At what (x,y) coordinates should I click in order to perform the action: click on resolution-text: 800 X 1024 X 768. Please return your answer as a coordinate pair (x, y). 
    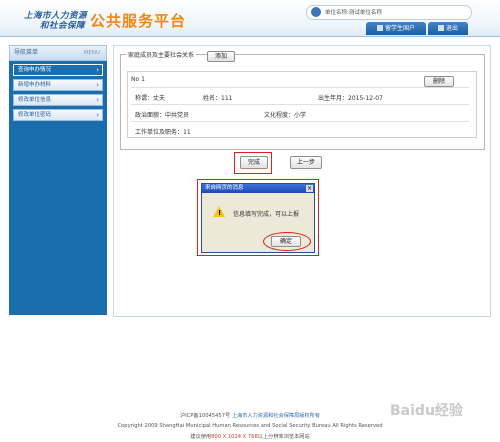
    Looking at the image, I should click on (234, 437).